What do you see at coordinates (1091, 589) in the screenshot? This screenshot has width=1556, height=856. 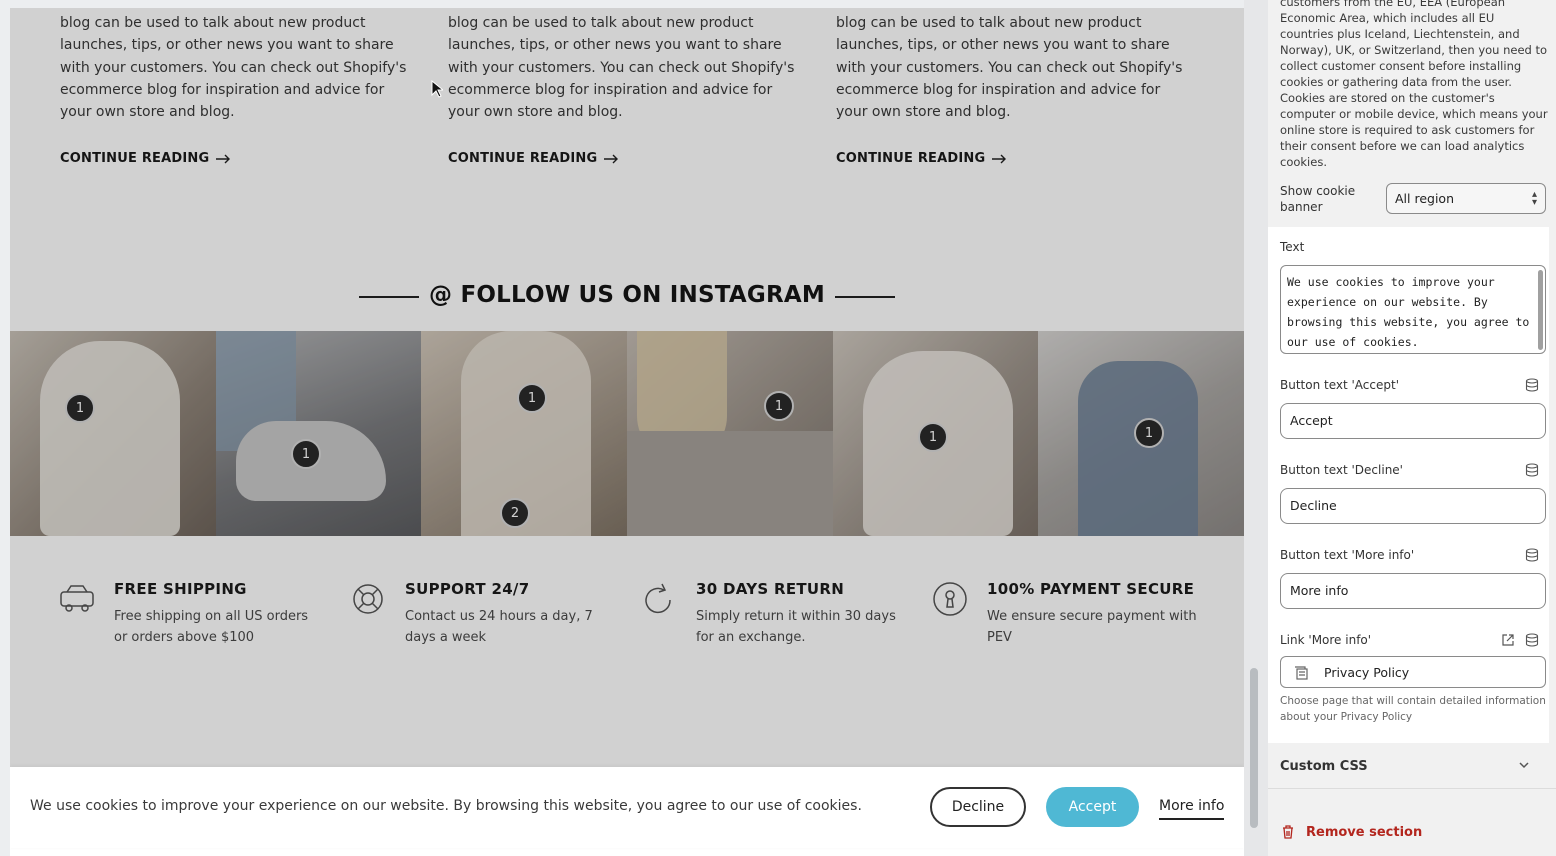 I see `feature-title: 100% PAYMENT SECURE` at bounding box center [1091, 589].